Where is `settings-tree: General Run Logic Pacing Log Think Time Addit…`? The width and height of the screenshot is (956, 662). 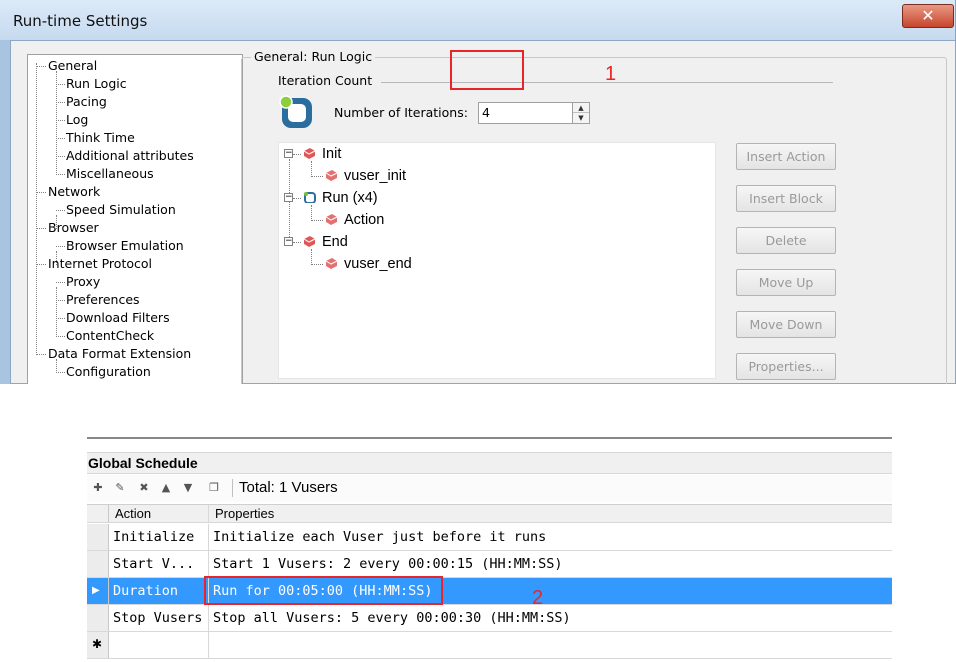
settings-tree: General Run Logic Pacing Log Think Time Addit… is located at coordinates (135, 219).